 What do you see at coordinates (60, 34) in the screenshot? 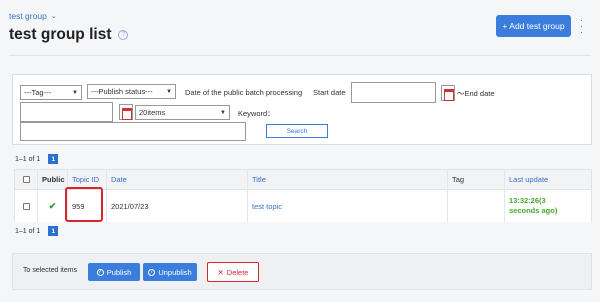
I see `page-title: test group list` at bounding box center [60, 34].